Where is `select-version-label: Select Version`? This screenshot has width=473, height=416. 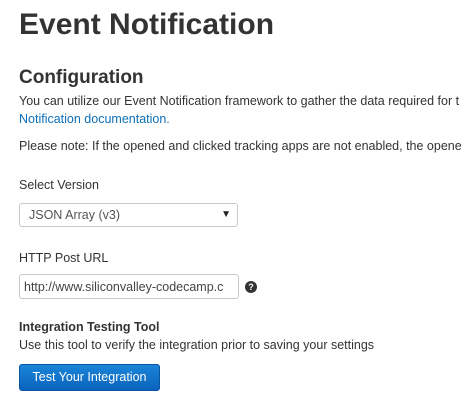
select-version-label: Select Version is located at coordinates (59, 185).